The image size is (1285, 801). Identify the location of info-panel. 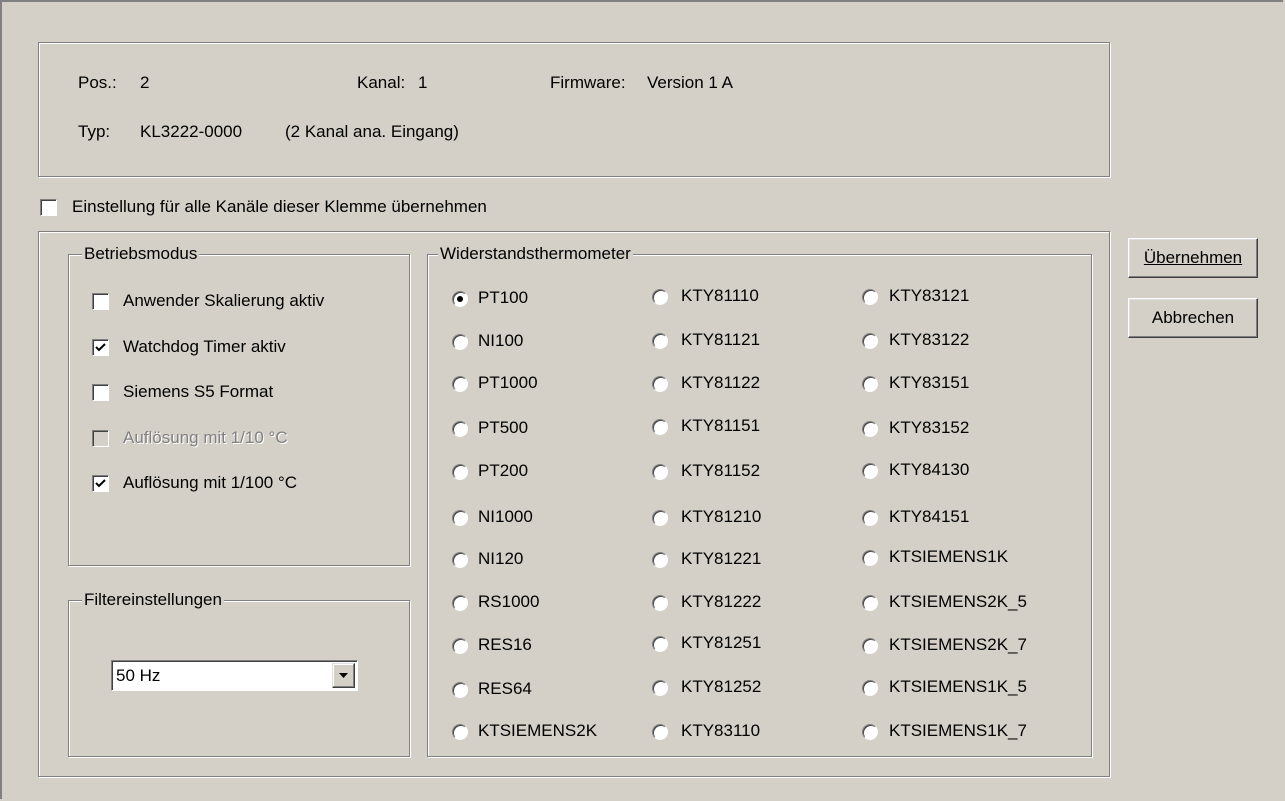
(574, 109).